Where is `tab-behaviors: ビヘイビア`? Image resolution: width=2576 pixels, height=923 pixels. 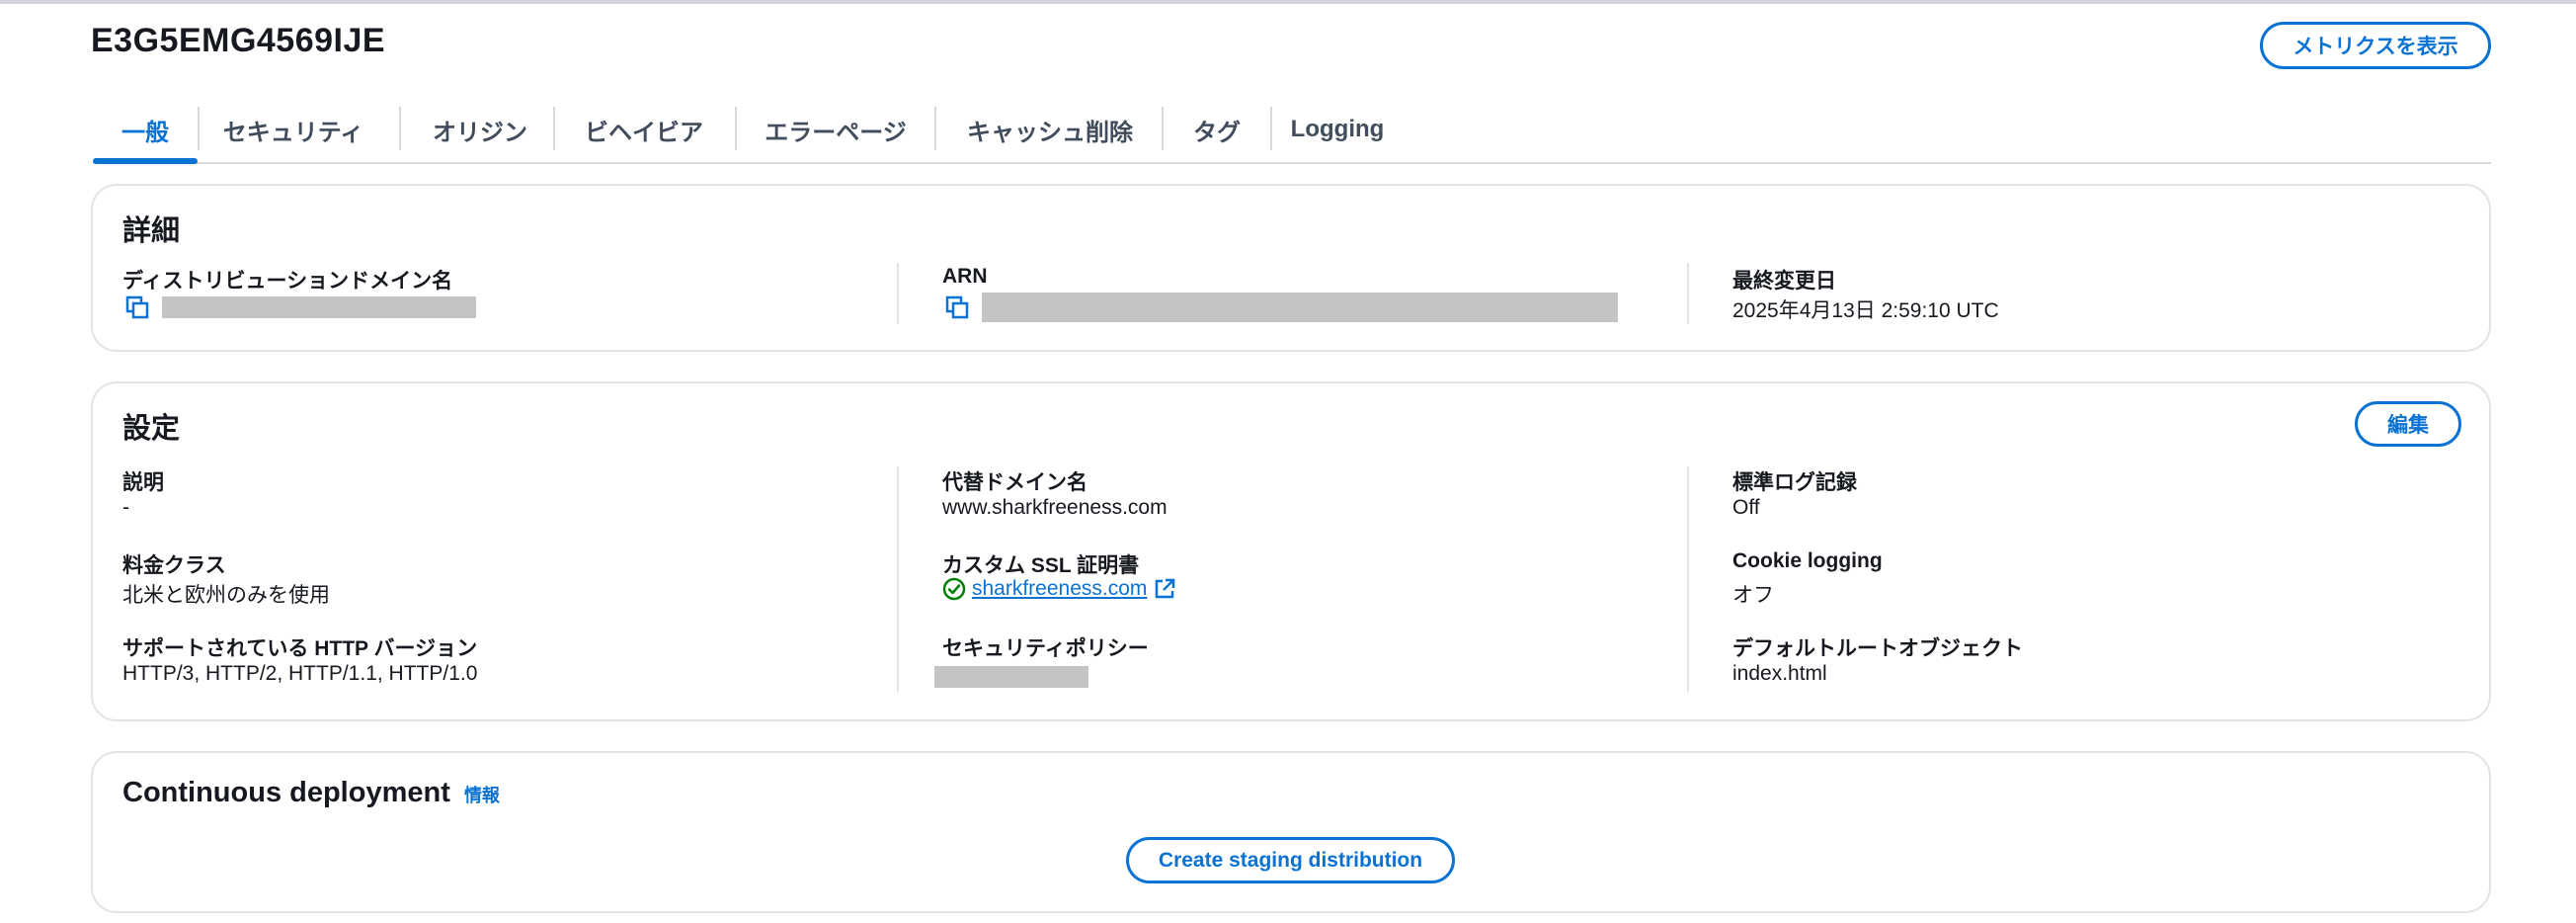 tab-behaviors: ビヘイビア is located at coordinates (644, 129).